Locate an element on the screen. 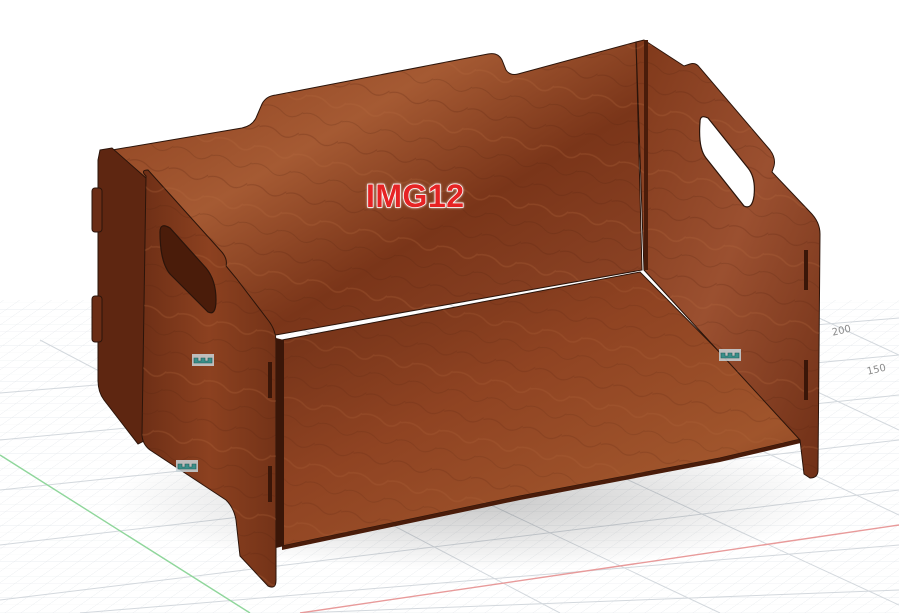  front-panel-edge is located at coordinates (280, 443).